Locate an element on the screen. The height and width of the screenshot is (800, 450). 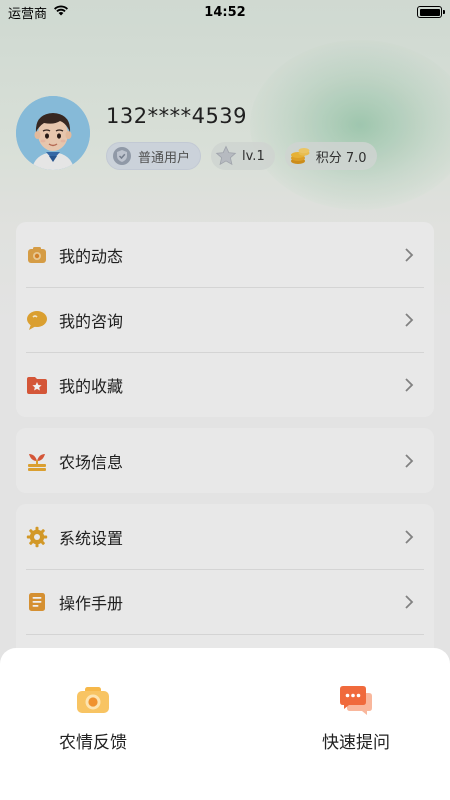
farm-feedback-button: 农情反馈 is located at coordinates (93, 717).